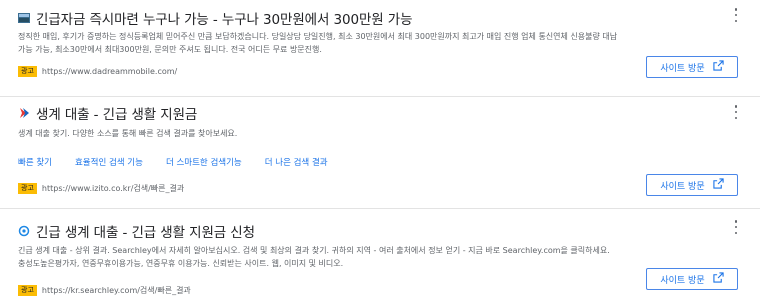 The height and width of the screenshot is (305, 760). What do you see at coordinates (224, 18) in the screenshot?
I see `ad-title: 긴급자금 즉시마련 누구나 가능 - 누구나 30만원에서 300만원 가능` at bounding box center [224, 18].